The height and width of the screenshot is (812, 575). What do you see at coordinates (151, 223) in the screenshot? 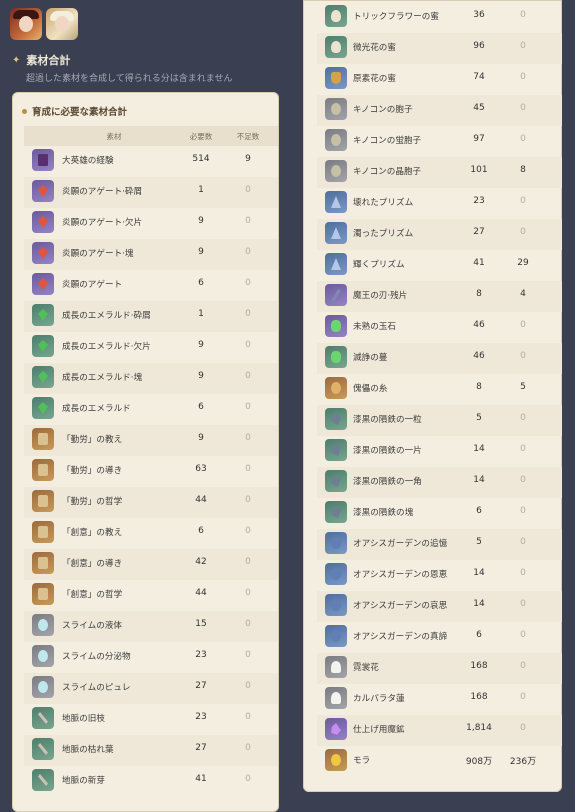
I see `table-row: 炎願のアゲート·欠片 9 0` at bounding box center [151, 223].